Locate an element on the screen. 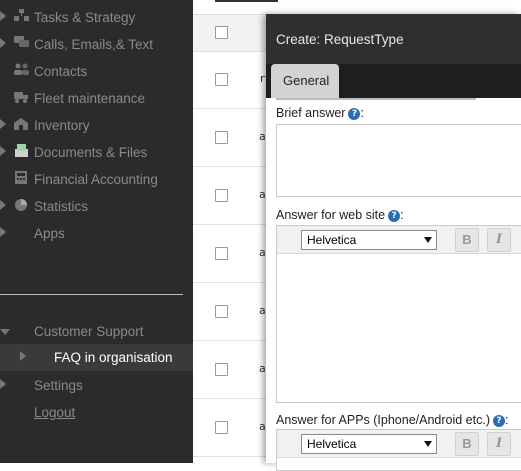  sidebar-item-label: Documents & Files is located at coordinates (91, 152).